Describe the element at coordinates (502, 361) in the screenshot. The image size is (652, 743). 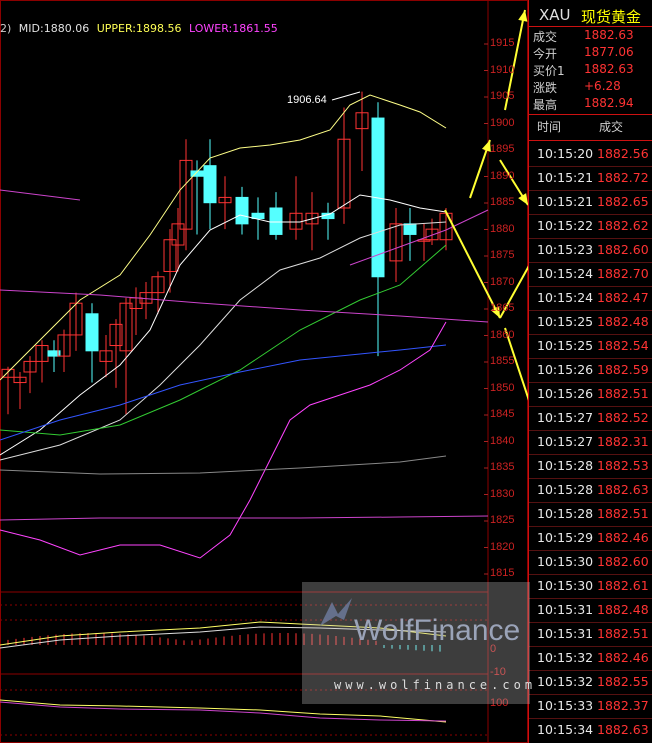
I see `price-tick-label: 1855` at that location.